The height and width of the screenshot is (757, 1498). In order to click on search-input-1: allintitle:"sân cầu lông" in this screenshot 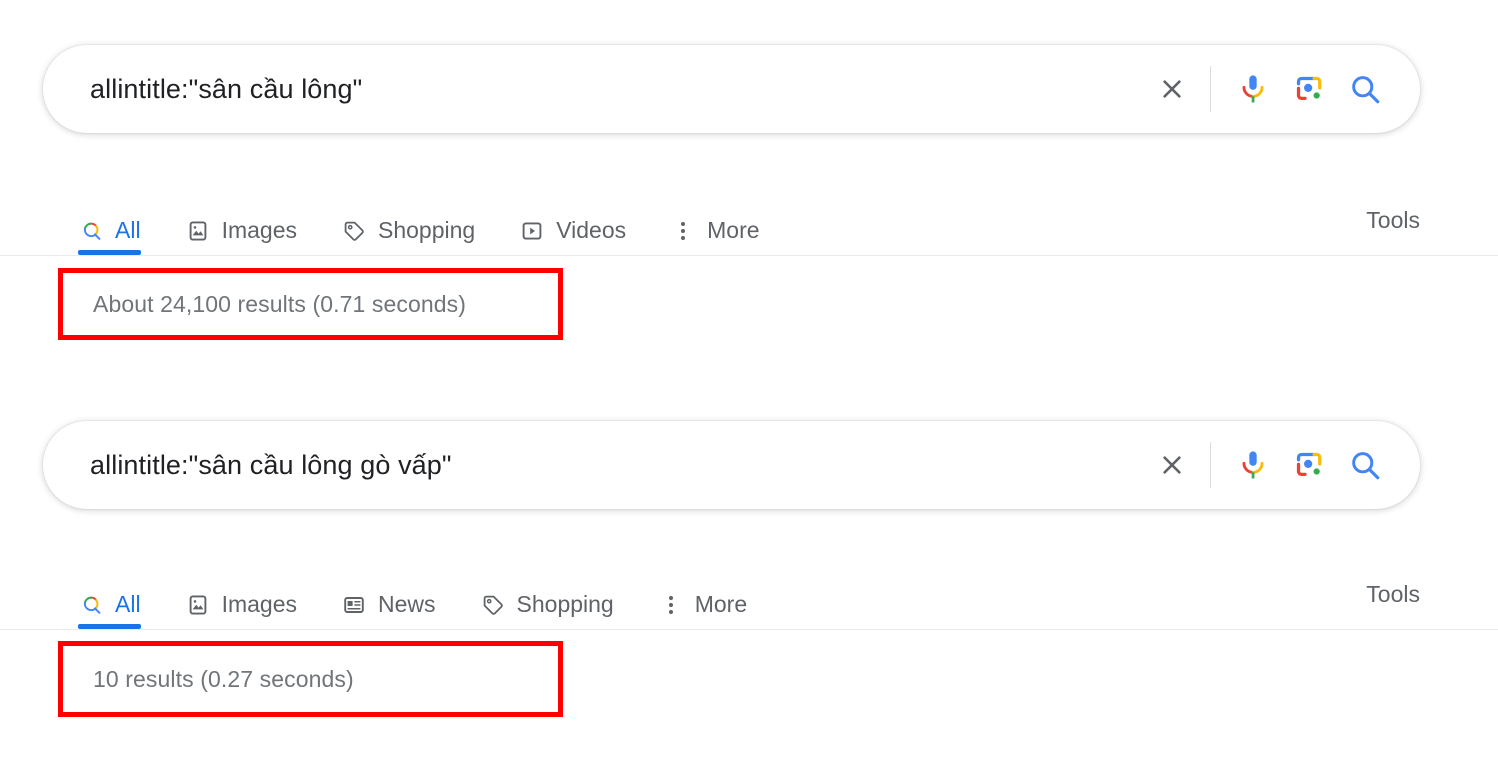, I will do `click(617, 89)`.